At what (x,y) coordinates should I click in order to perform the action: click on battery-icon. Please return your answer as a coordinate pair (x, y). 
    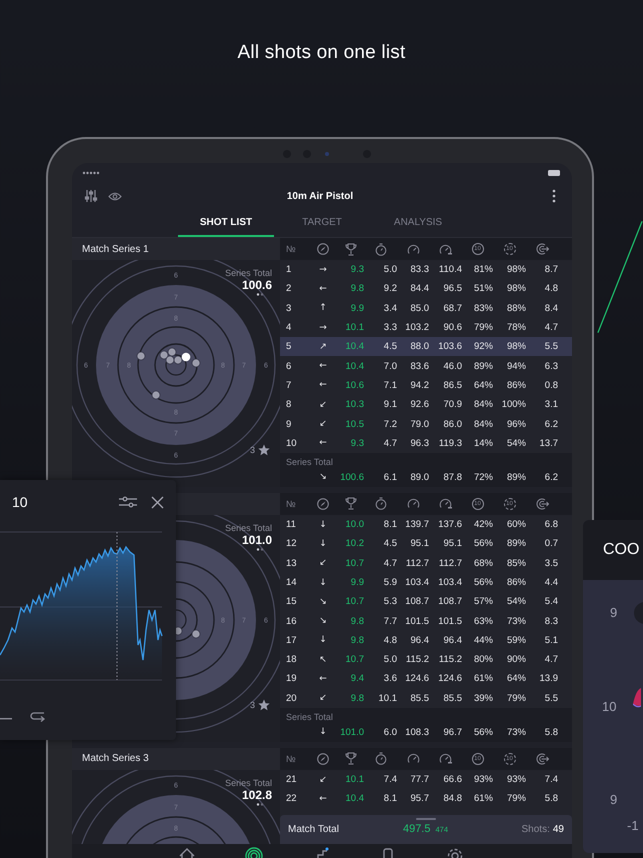
    Looking at the image, I should click on (554, 173).